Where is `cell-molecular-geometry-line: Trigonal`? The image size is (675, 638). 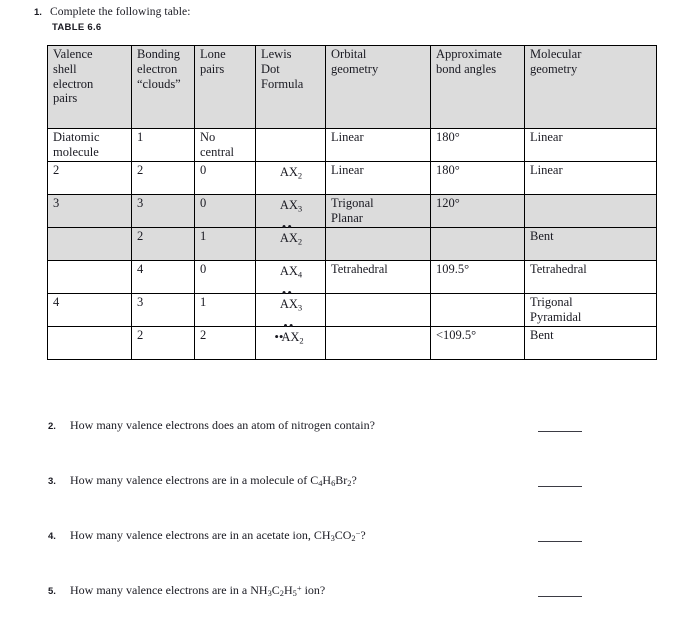 cell-molecular-geometry-line: Trigonal is located at coordinates (551, 302).